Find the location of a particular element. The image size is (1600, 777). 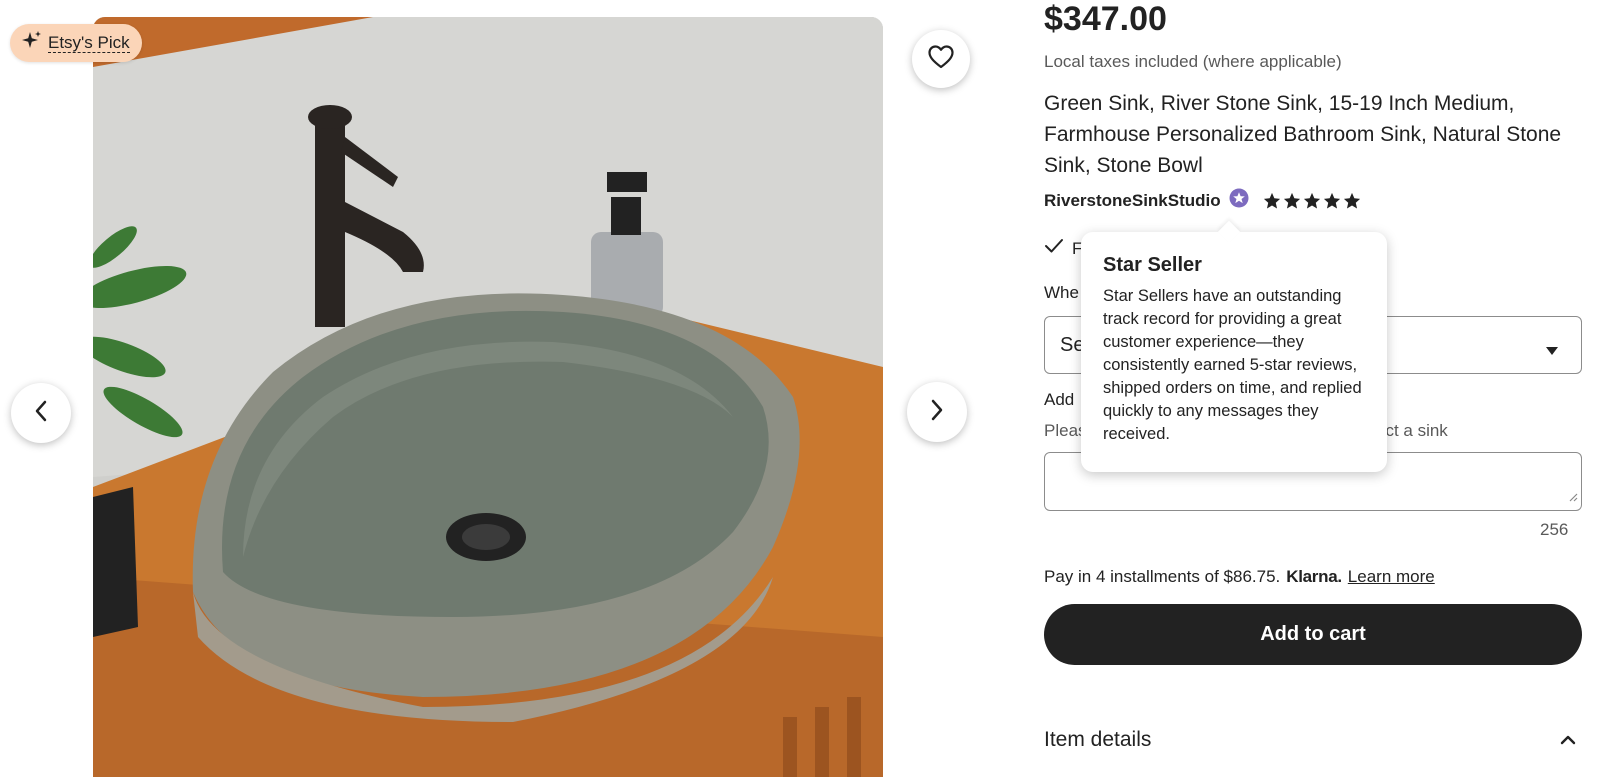

tooltip-title: Star Seller is located at coordinates (1152, 265).